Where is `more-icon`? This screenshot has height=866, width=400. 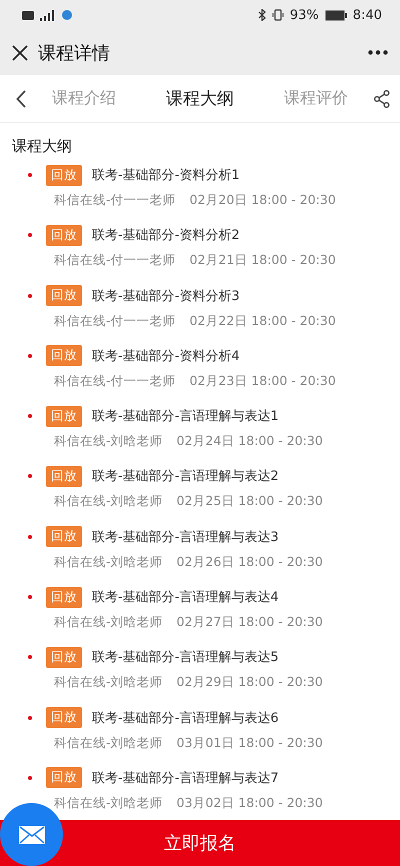 more-icon is located at coordinates (378, 52).